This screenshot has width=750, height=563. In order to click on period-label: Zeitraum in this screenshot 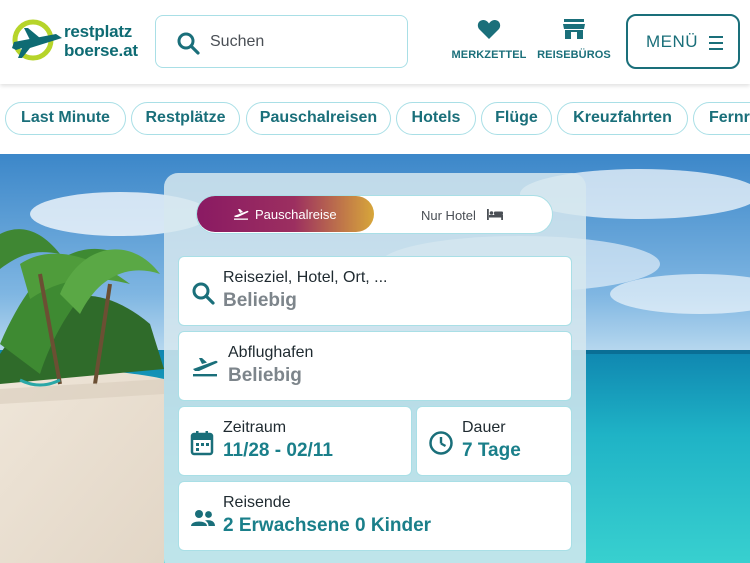, I will do `click(255, 427)`.